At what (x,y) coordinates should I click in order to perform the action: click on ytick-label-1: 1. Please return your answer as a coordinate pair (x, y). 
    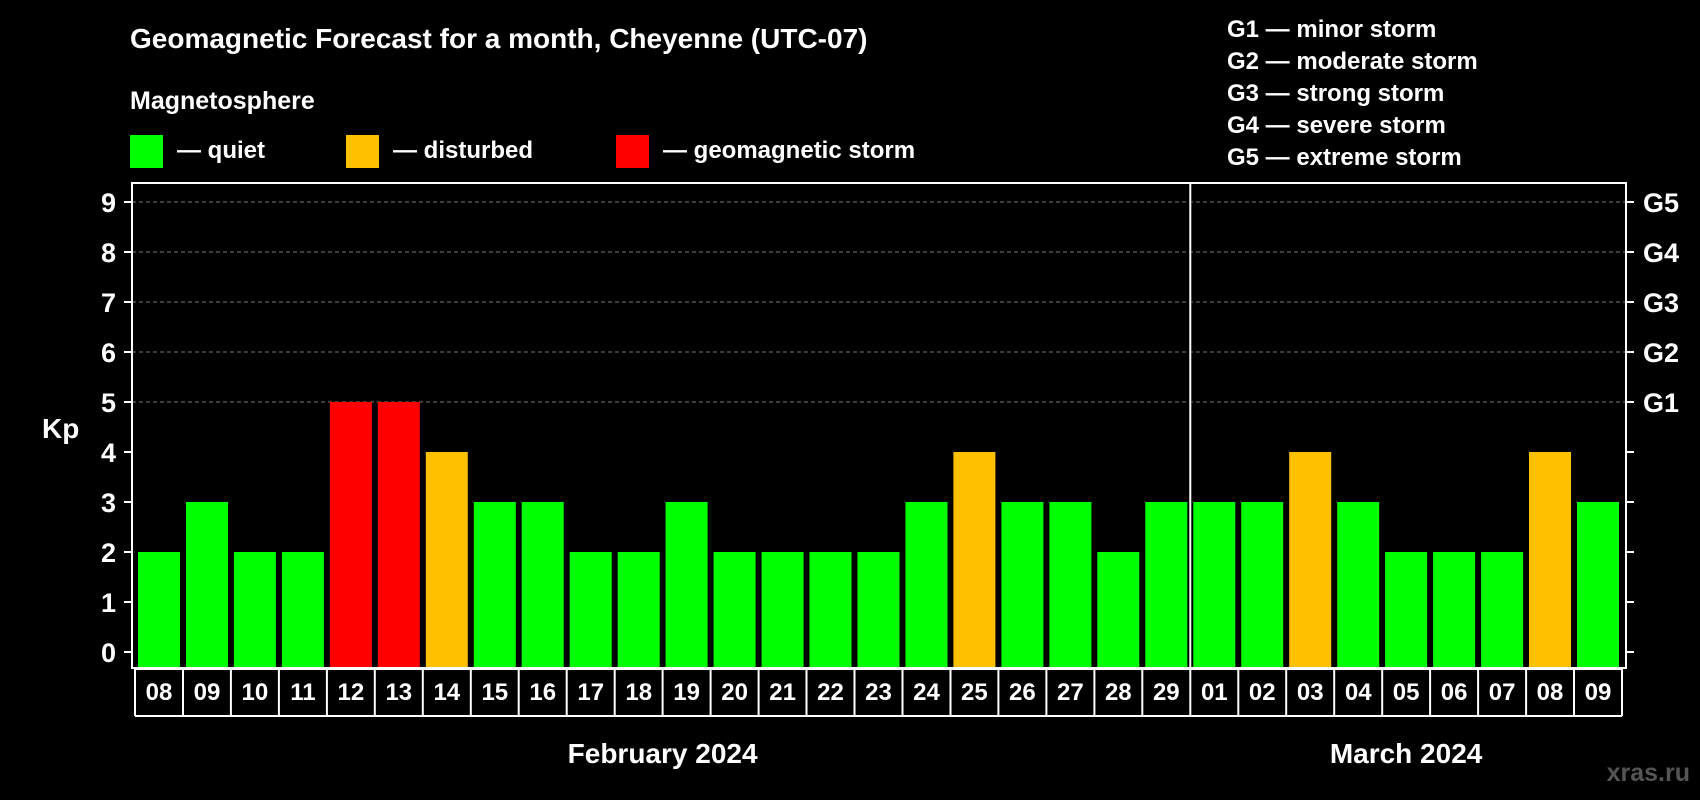
    Looking at the image, I should click on (108, 603).